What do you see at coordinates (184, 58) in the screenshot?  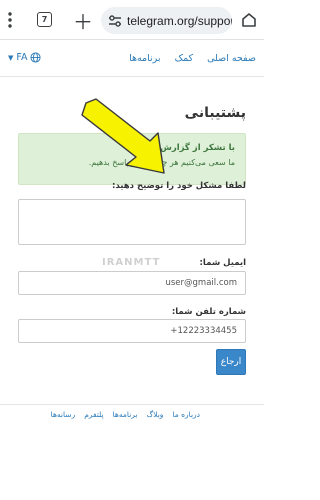 I see `nav-link-faq: کمک` at bounding box center [184, 58].